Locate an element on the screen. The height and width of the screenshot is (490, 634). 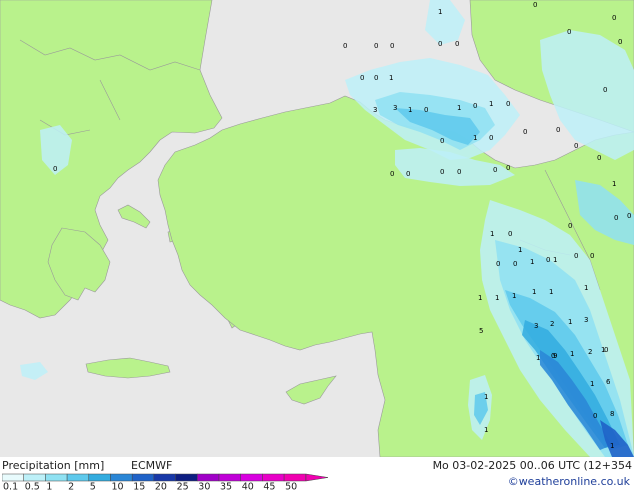
legend-tick-label: 40 is located at coordinates (248, 486).